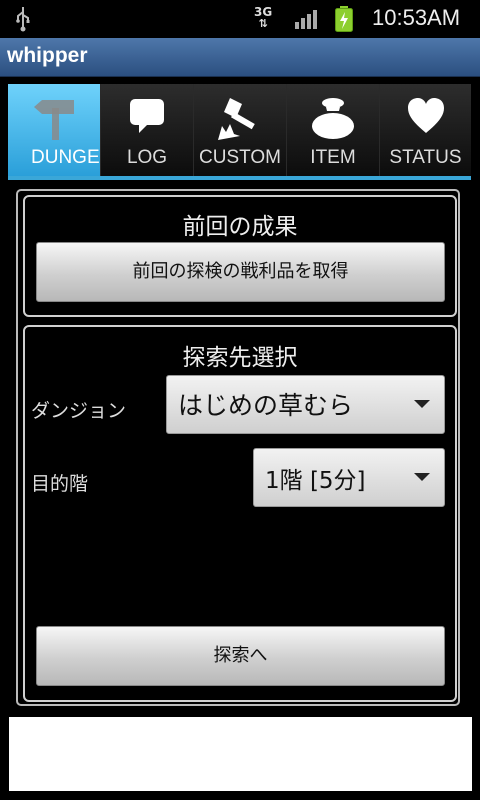 The height and width of the screenshot is (800, 480). Describe the element at coordinates (240, 227) in the screenshot. I see `previous-result-title: 前回の成果` at that location.